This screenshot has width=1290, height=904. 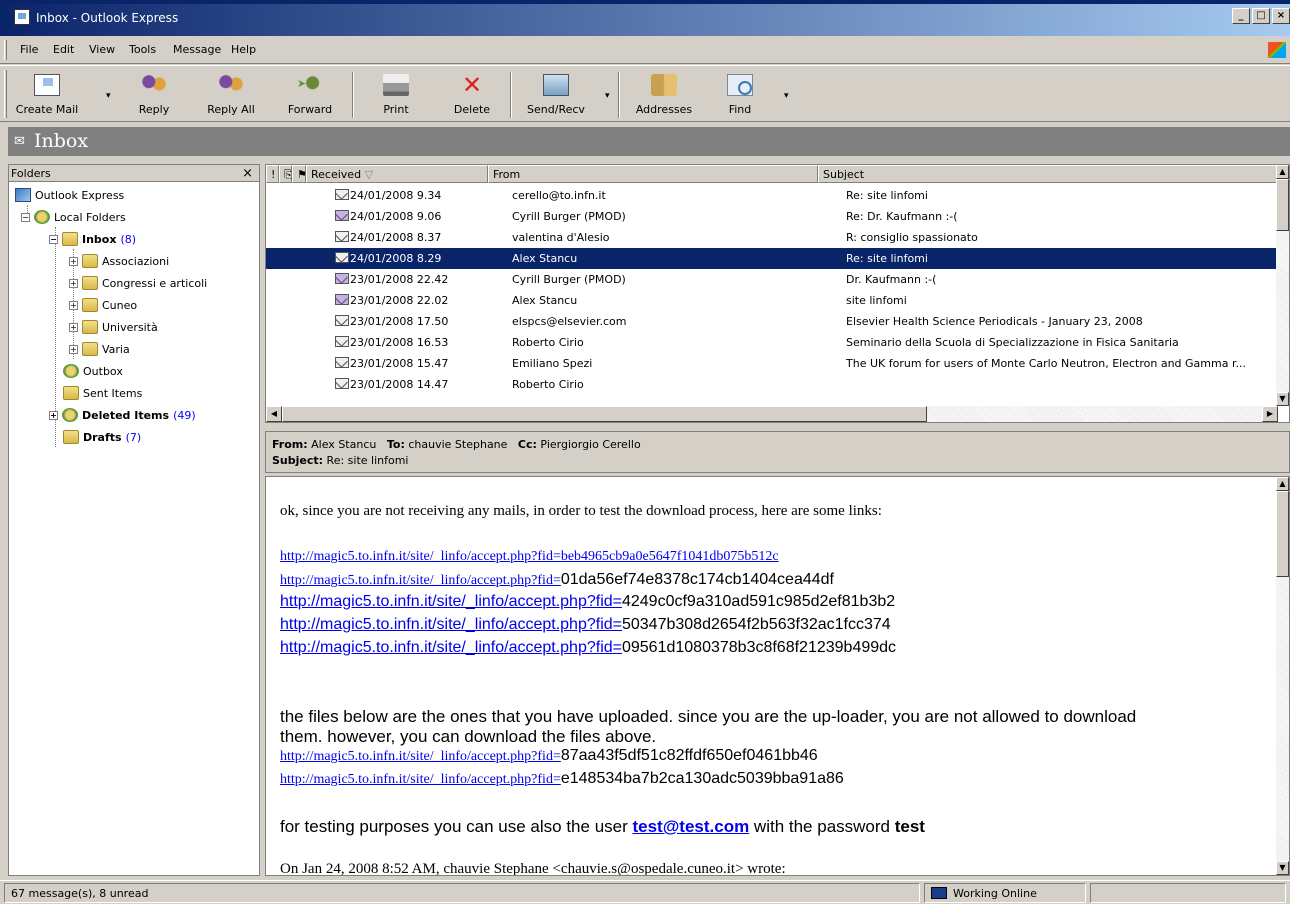 What do you see at coordinates (119, 261) in the screenshot?
I see `folder-associazioni: + Associazioni` at bounding box center [119, 261].